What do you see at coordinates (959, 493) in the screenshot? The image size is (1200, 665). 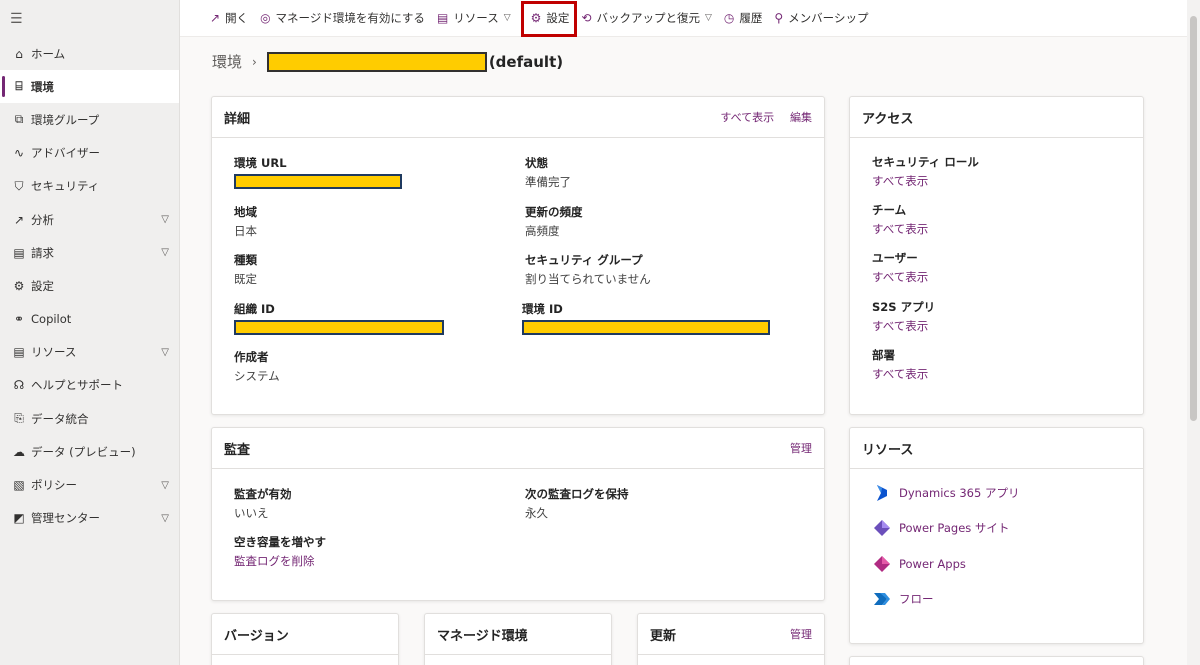 I see `resource-label: Dynamics 365 アプリ` at bounding box center [959, 493].